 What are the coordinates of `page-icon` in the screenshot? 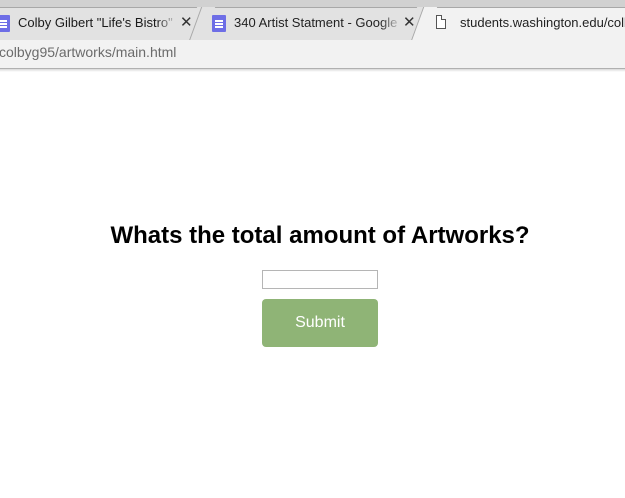 It's located at (441, 22).